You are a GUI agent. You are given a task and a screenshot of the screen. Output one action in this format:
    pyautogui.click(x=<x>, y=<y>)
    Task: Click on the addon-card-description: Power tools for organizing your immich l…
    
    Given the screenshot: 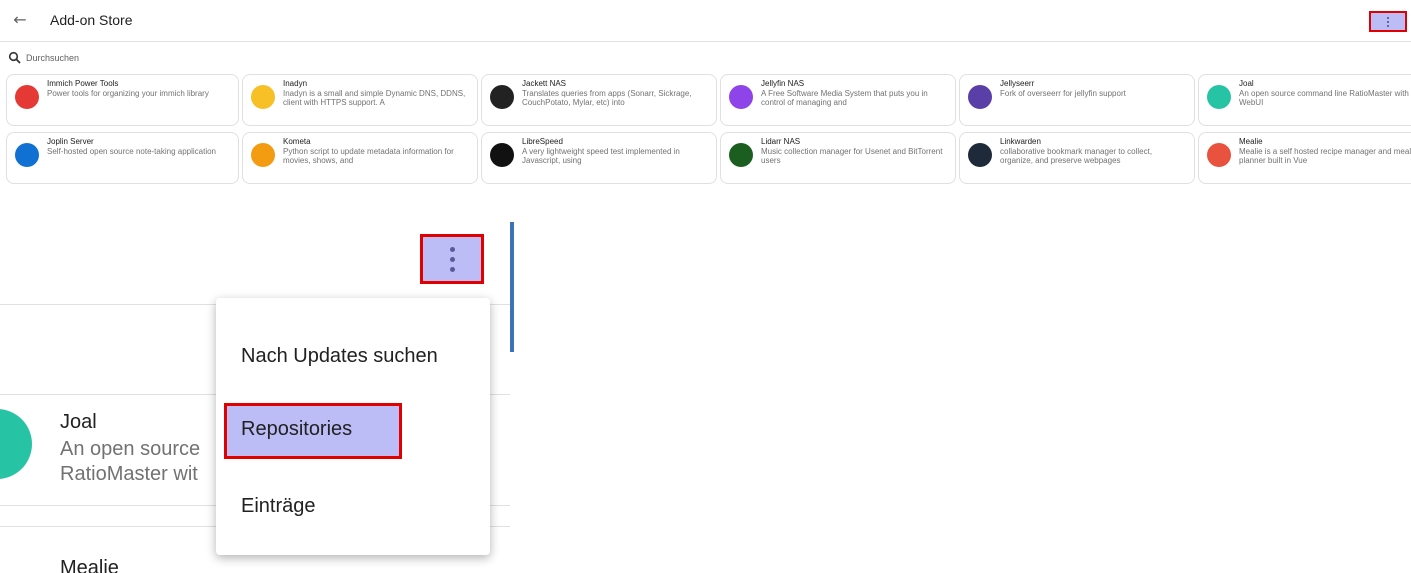 What is the action you would take?
    pyautogui.click(x=128, y=93)
    